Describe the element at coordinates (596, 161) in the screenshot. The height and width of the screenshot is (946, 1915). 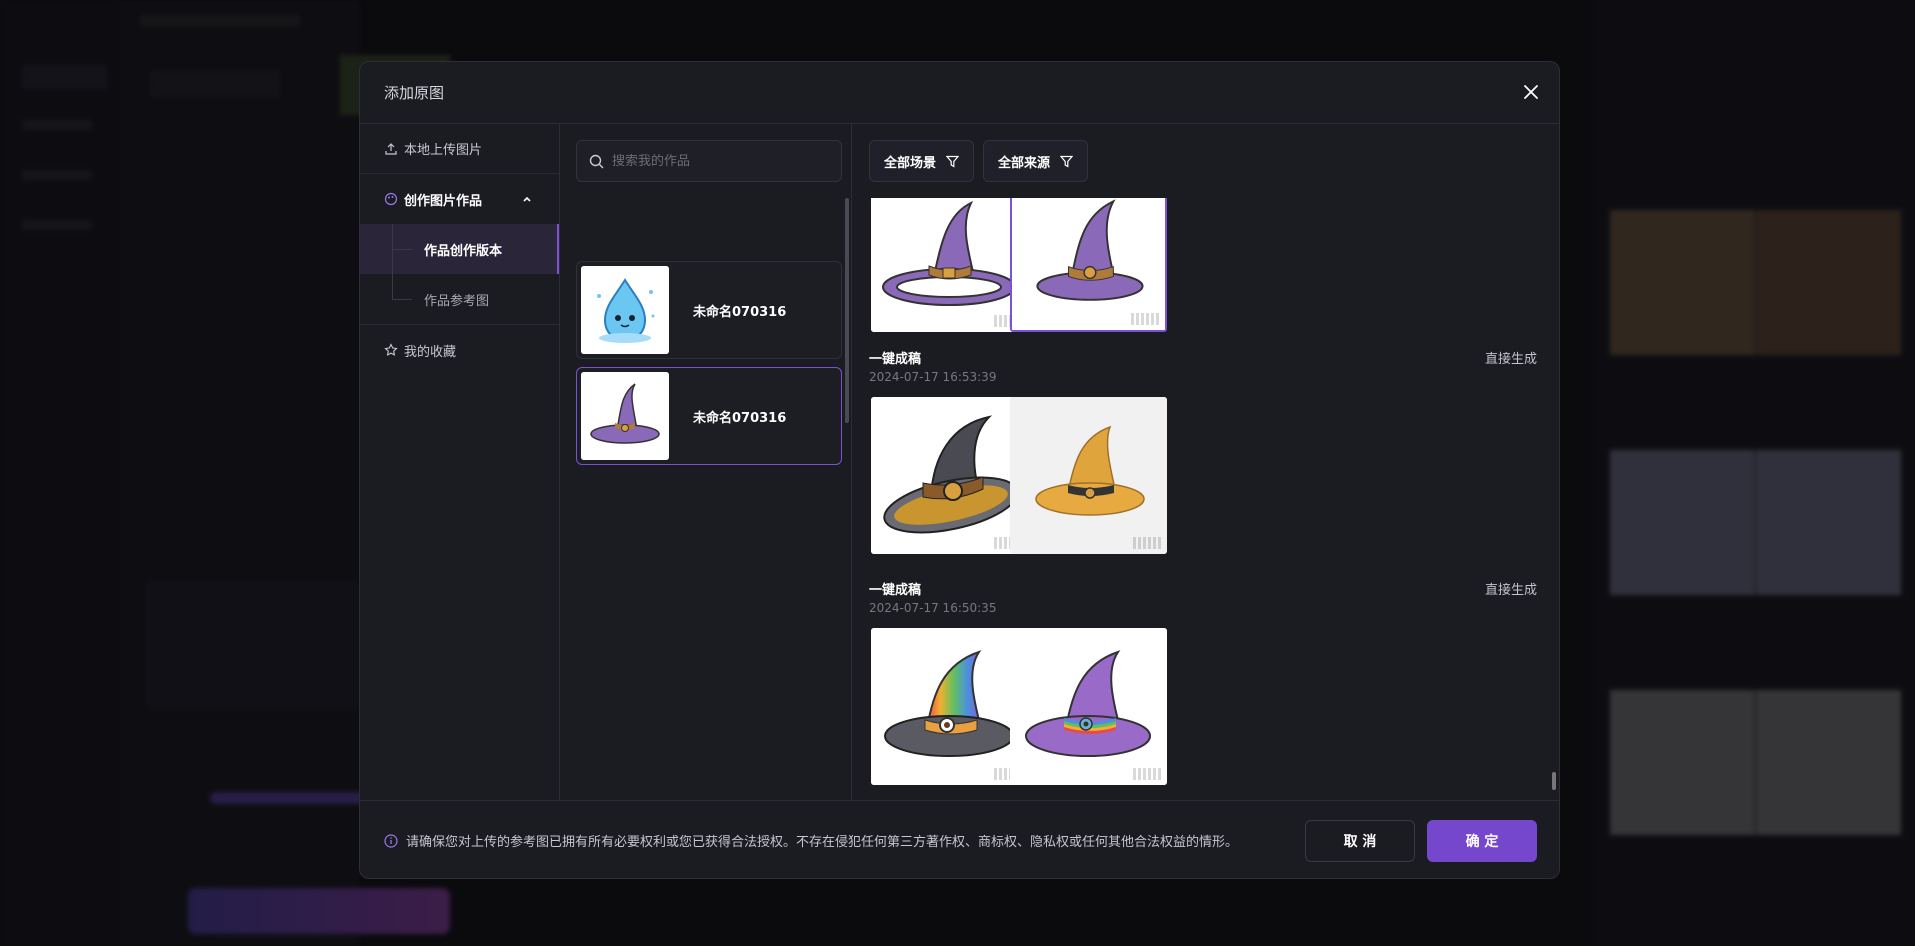
I see `search-icon` at that location.